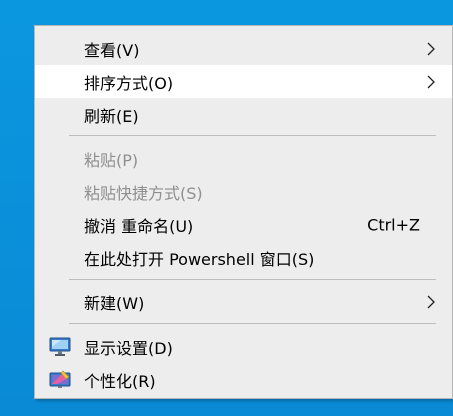 This screenshot has height=416, width=453. I want to click on menu-item-sort-by: 排序方式(O), so click(243, 81).